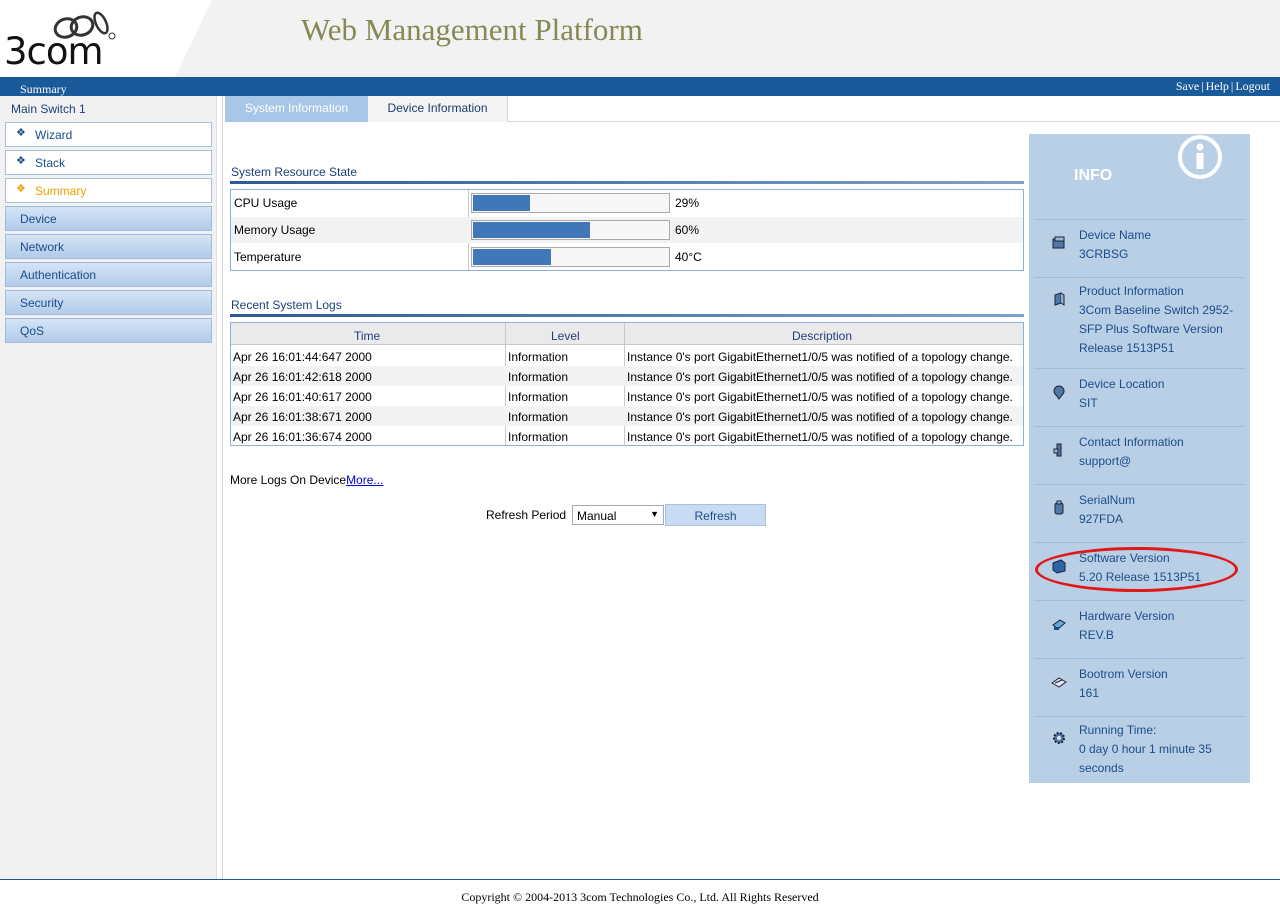 This screenshot has height=915, width=1280. Describe the element at coordinates (565, 336) in the screenshot. I see `column-header-level: Level` at that location.